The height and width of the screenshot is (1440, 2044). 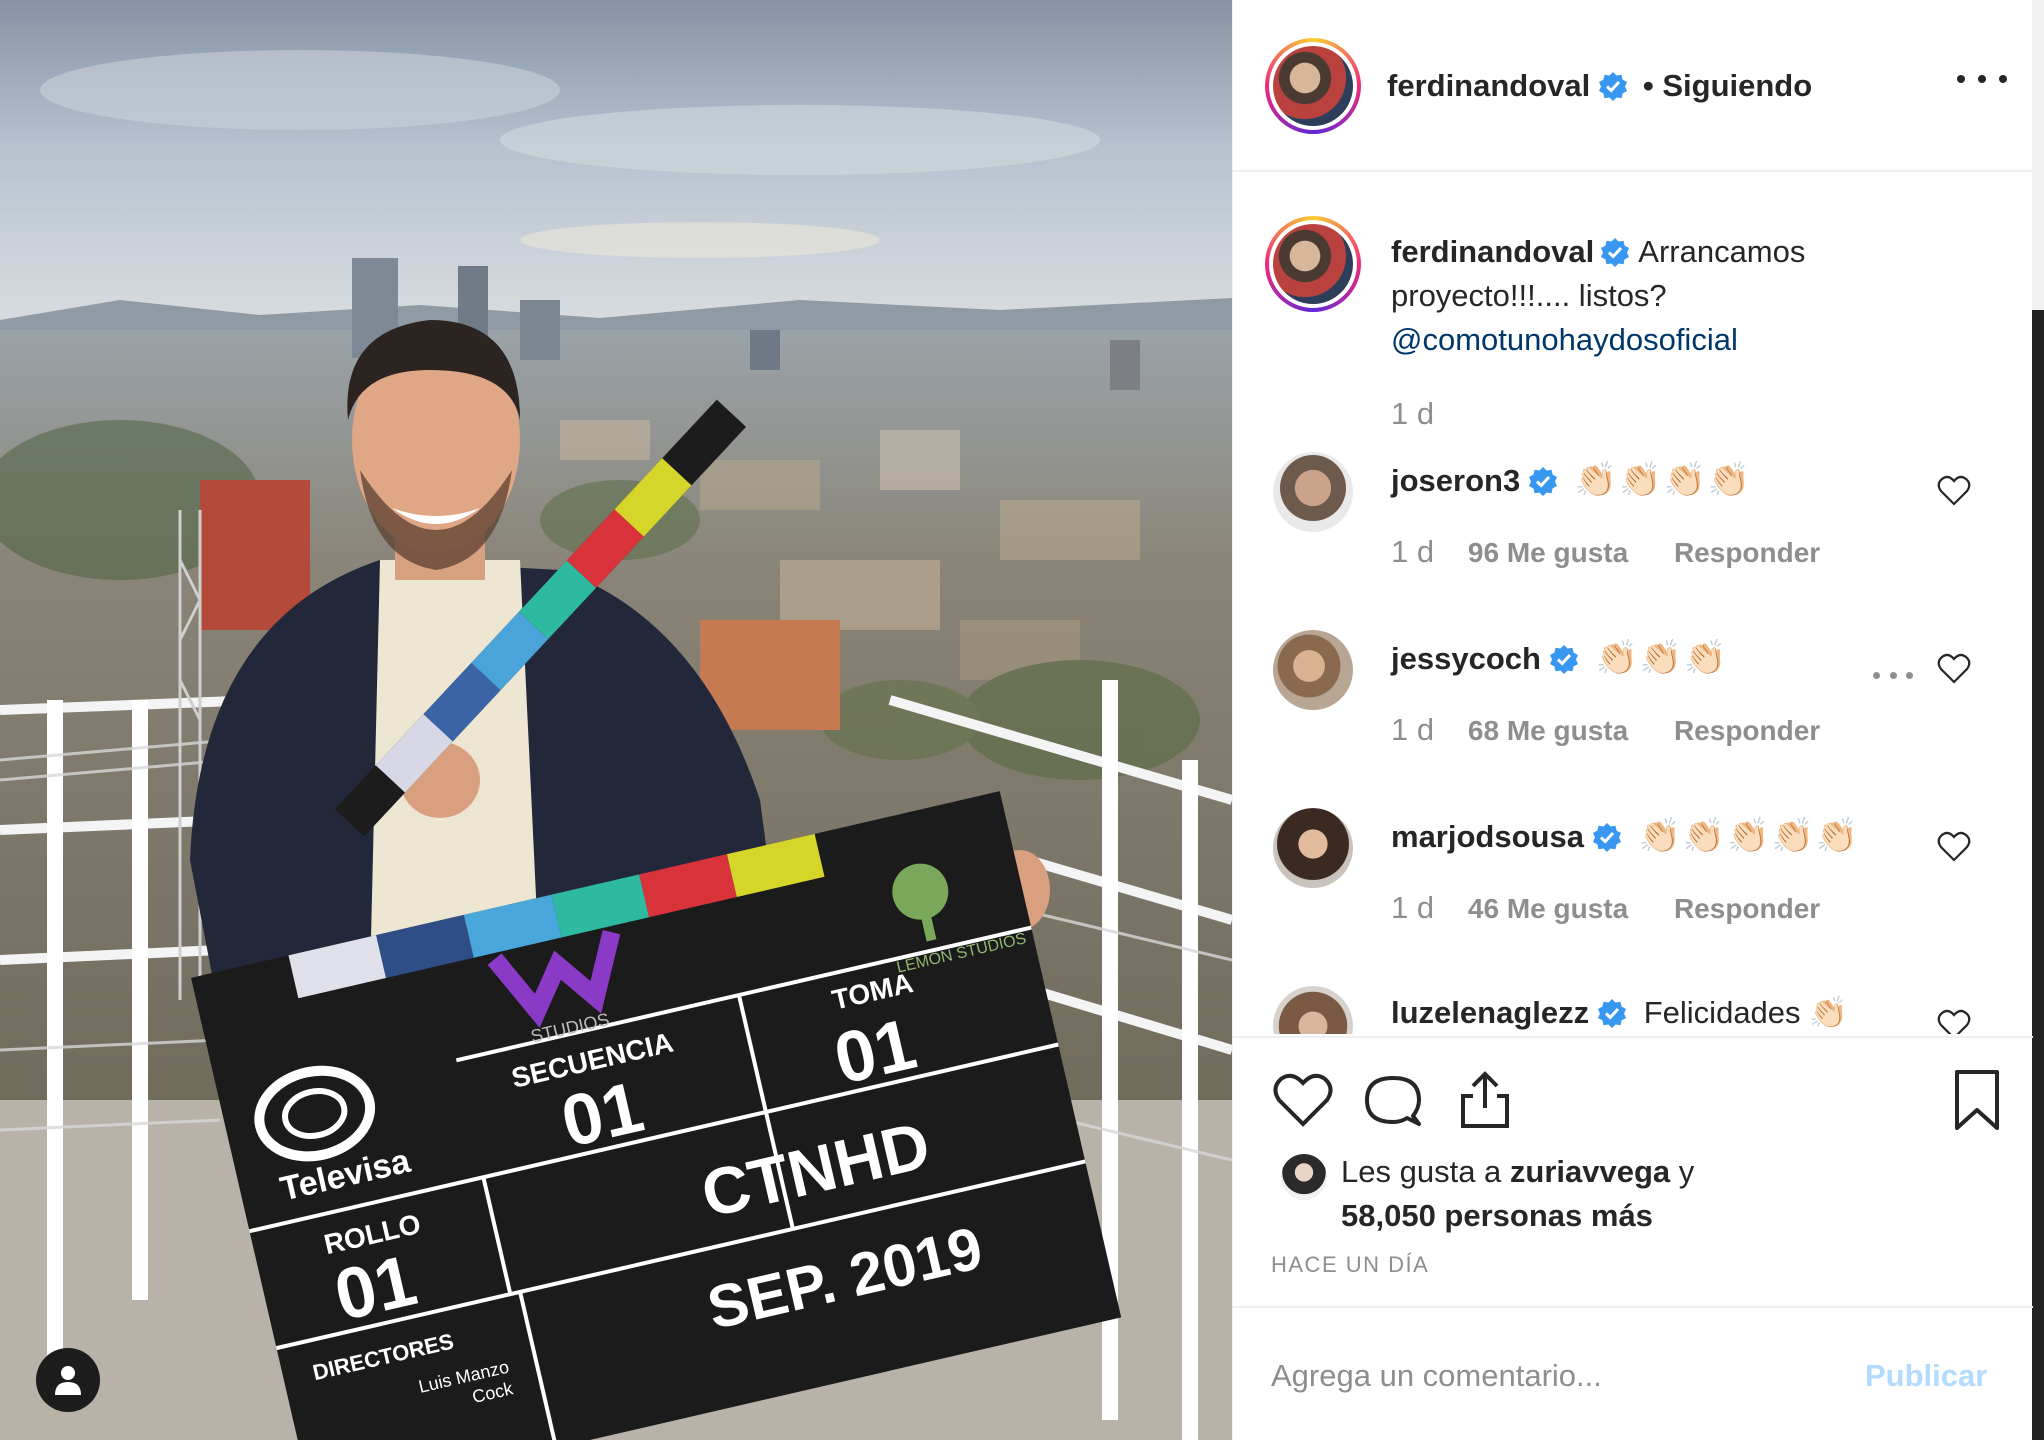 What do you see at coordinates (1663, 480) in the screenshot?
I see `comment-text: 👏🏻👏🏻👏🏻👏🏻` at bounding box center [1663, 480].